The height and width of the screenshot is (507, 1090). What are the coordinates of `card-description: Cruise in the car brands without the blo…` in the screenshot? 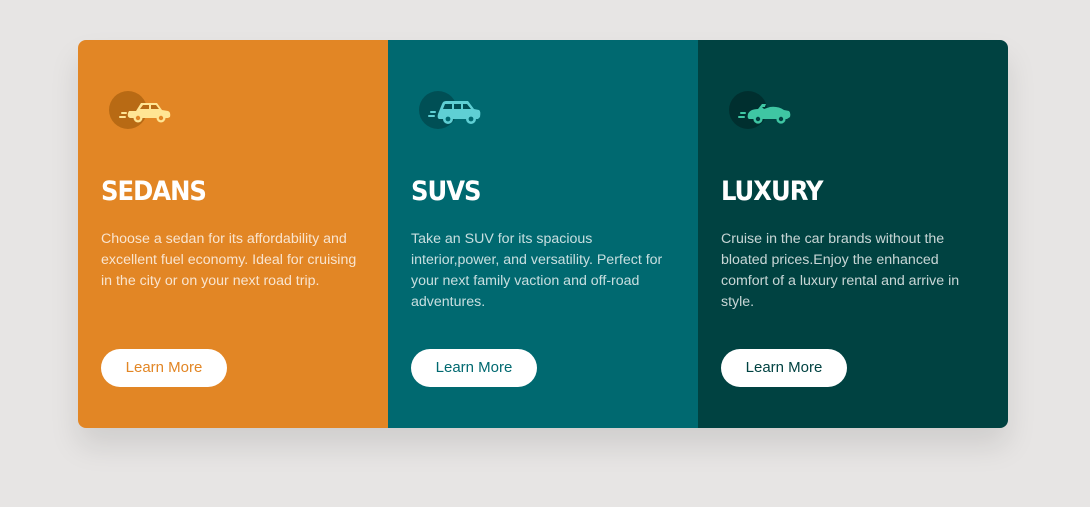 It's located at (840, 270).